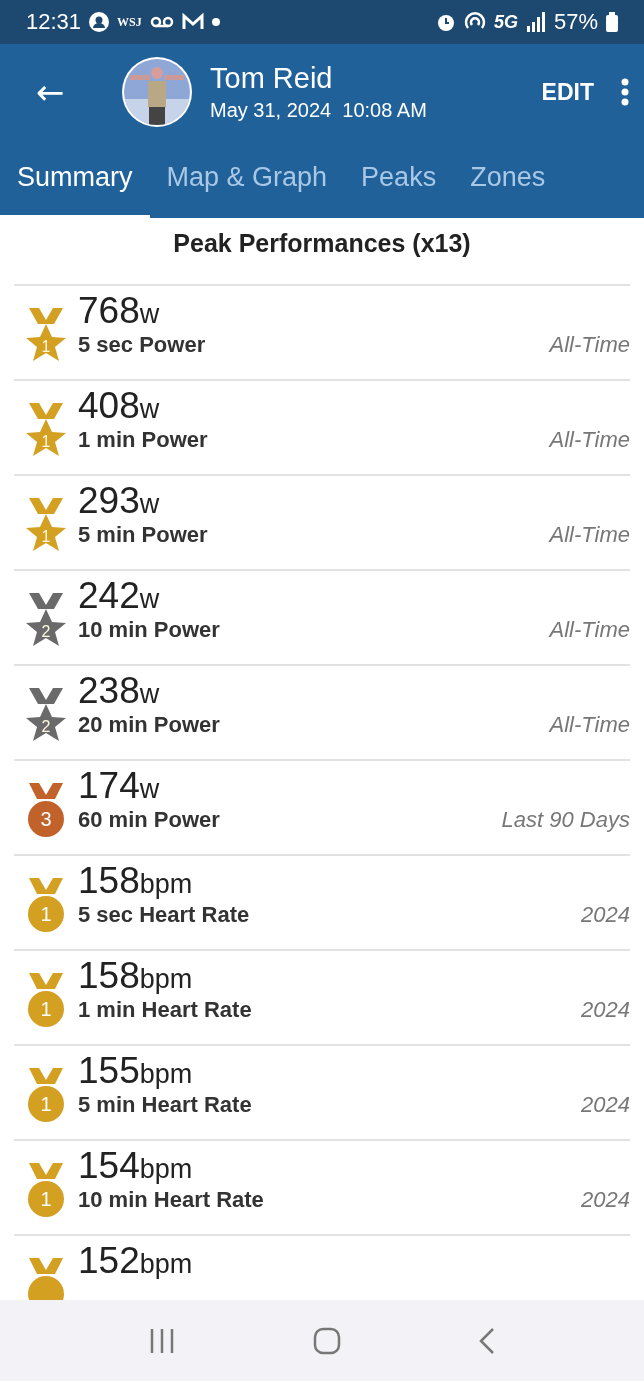 The width and height of the screenshot is (644, 1381). Describe the element at coordinates (149, 630) in the screenshot. I see `peak-label: 10 min Power` at that location.